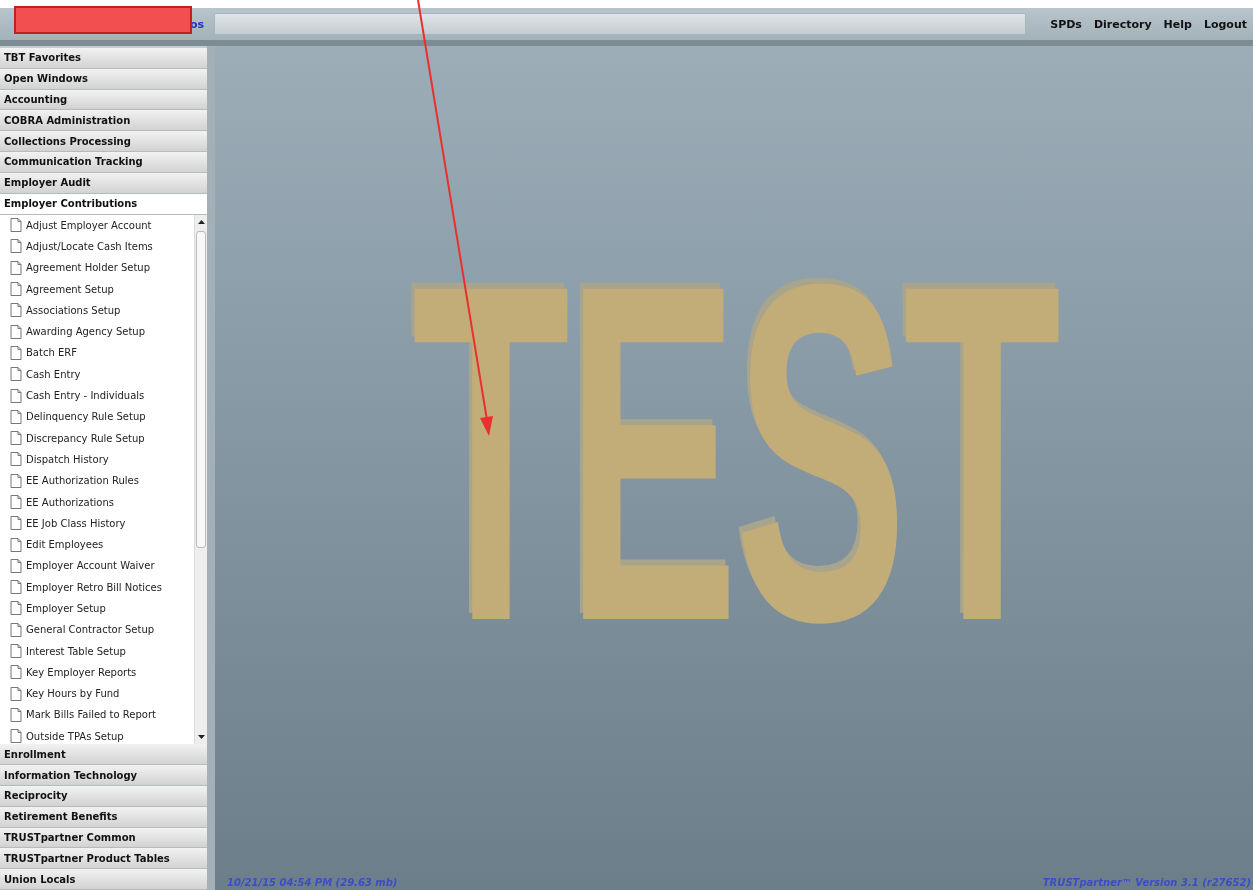 This screenshot has height=890, width=1253. I want to click on menu-item: Key Employer Reports, so click(102, 672).